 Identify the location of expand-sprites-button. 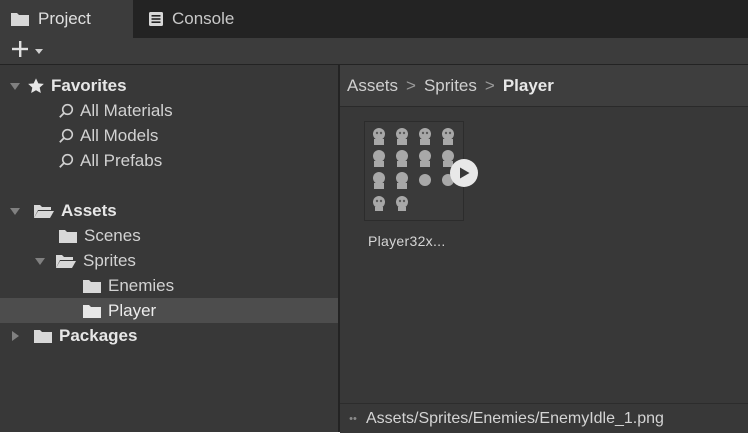
(464, 173).